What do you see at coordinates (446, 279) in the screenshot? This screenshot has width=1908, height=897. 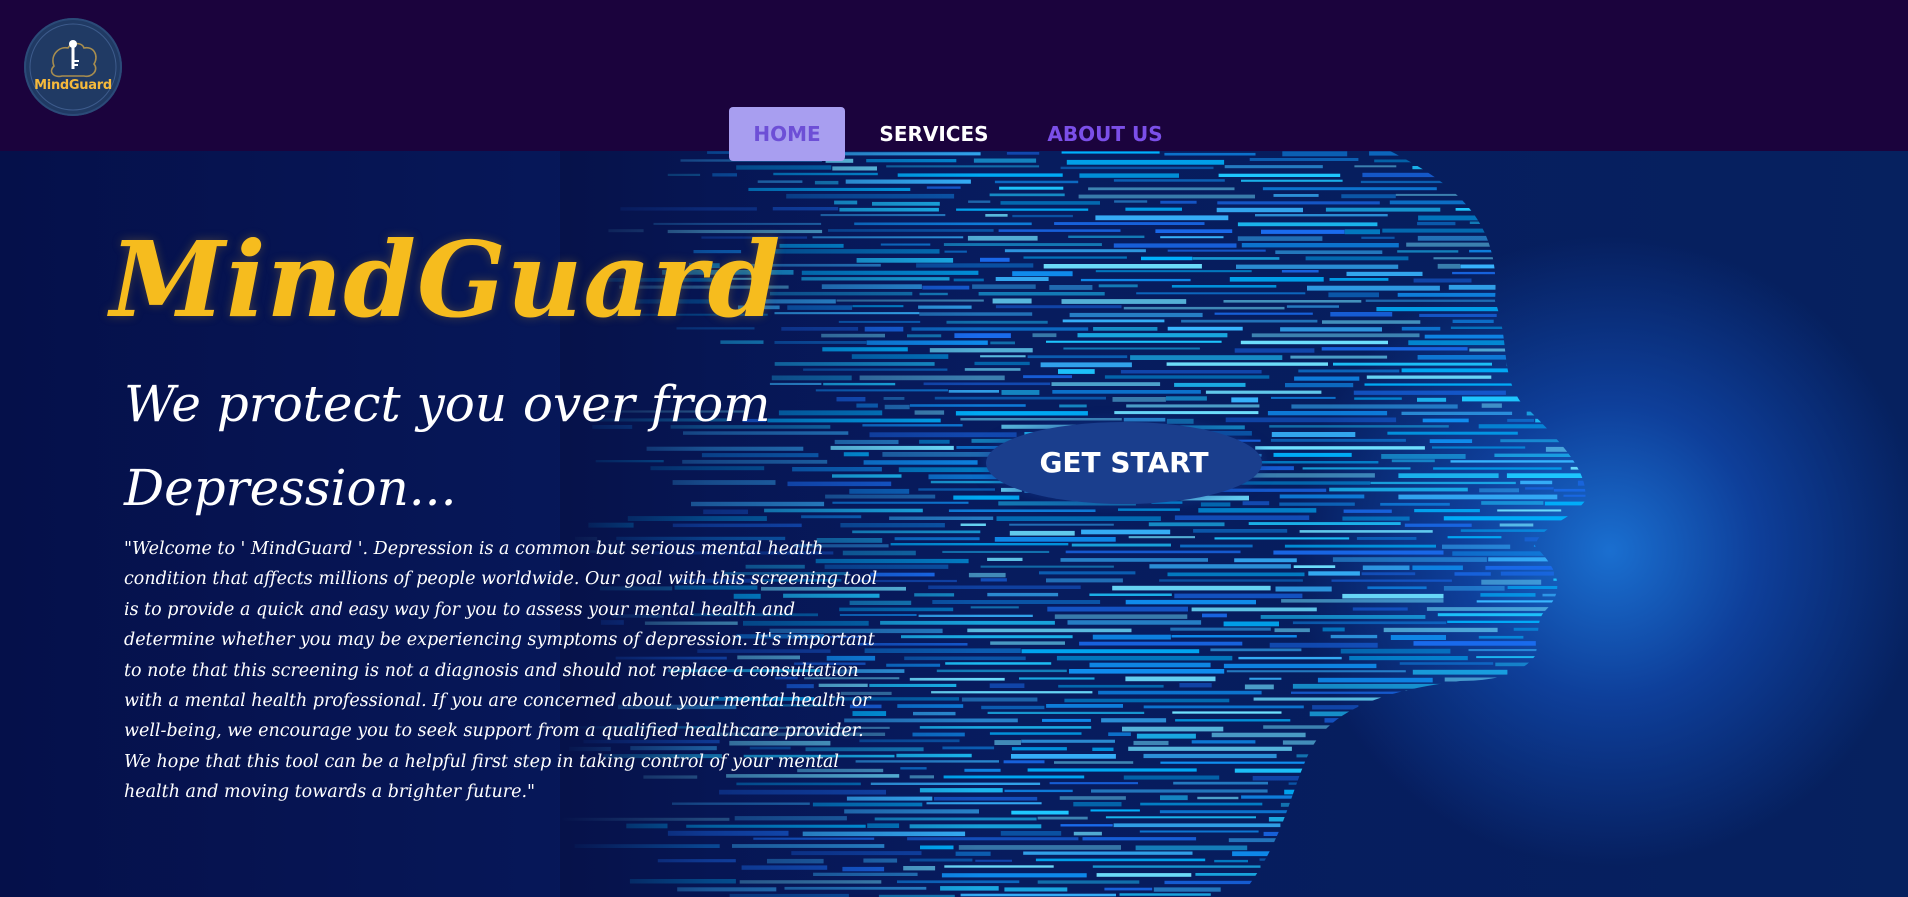 I see `hero-title: MindGuard` at bounding box center [446, 279].